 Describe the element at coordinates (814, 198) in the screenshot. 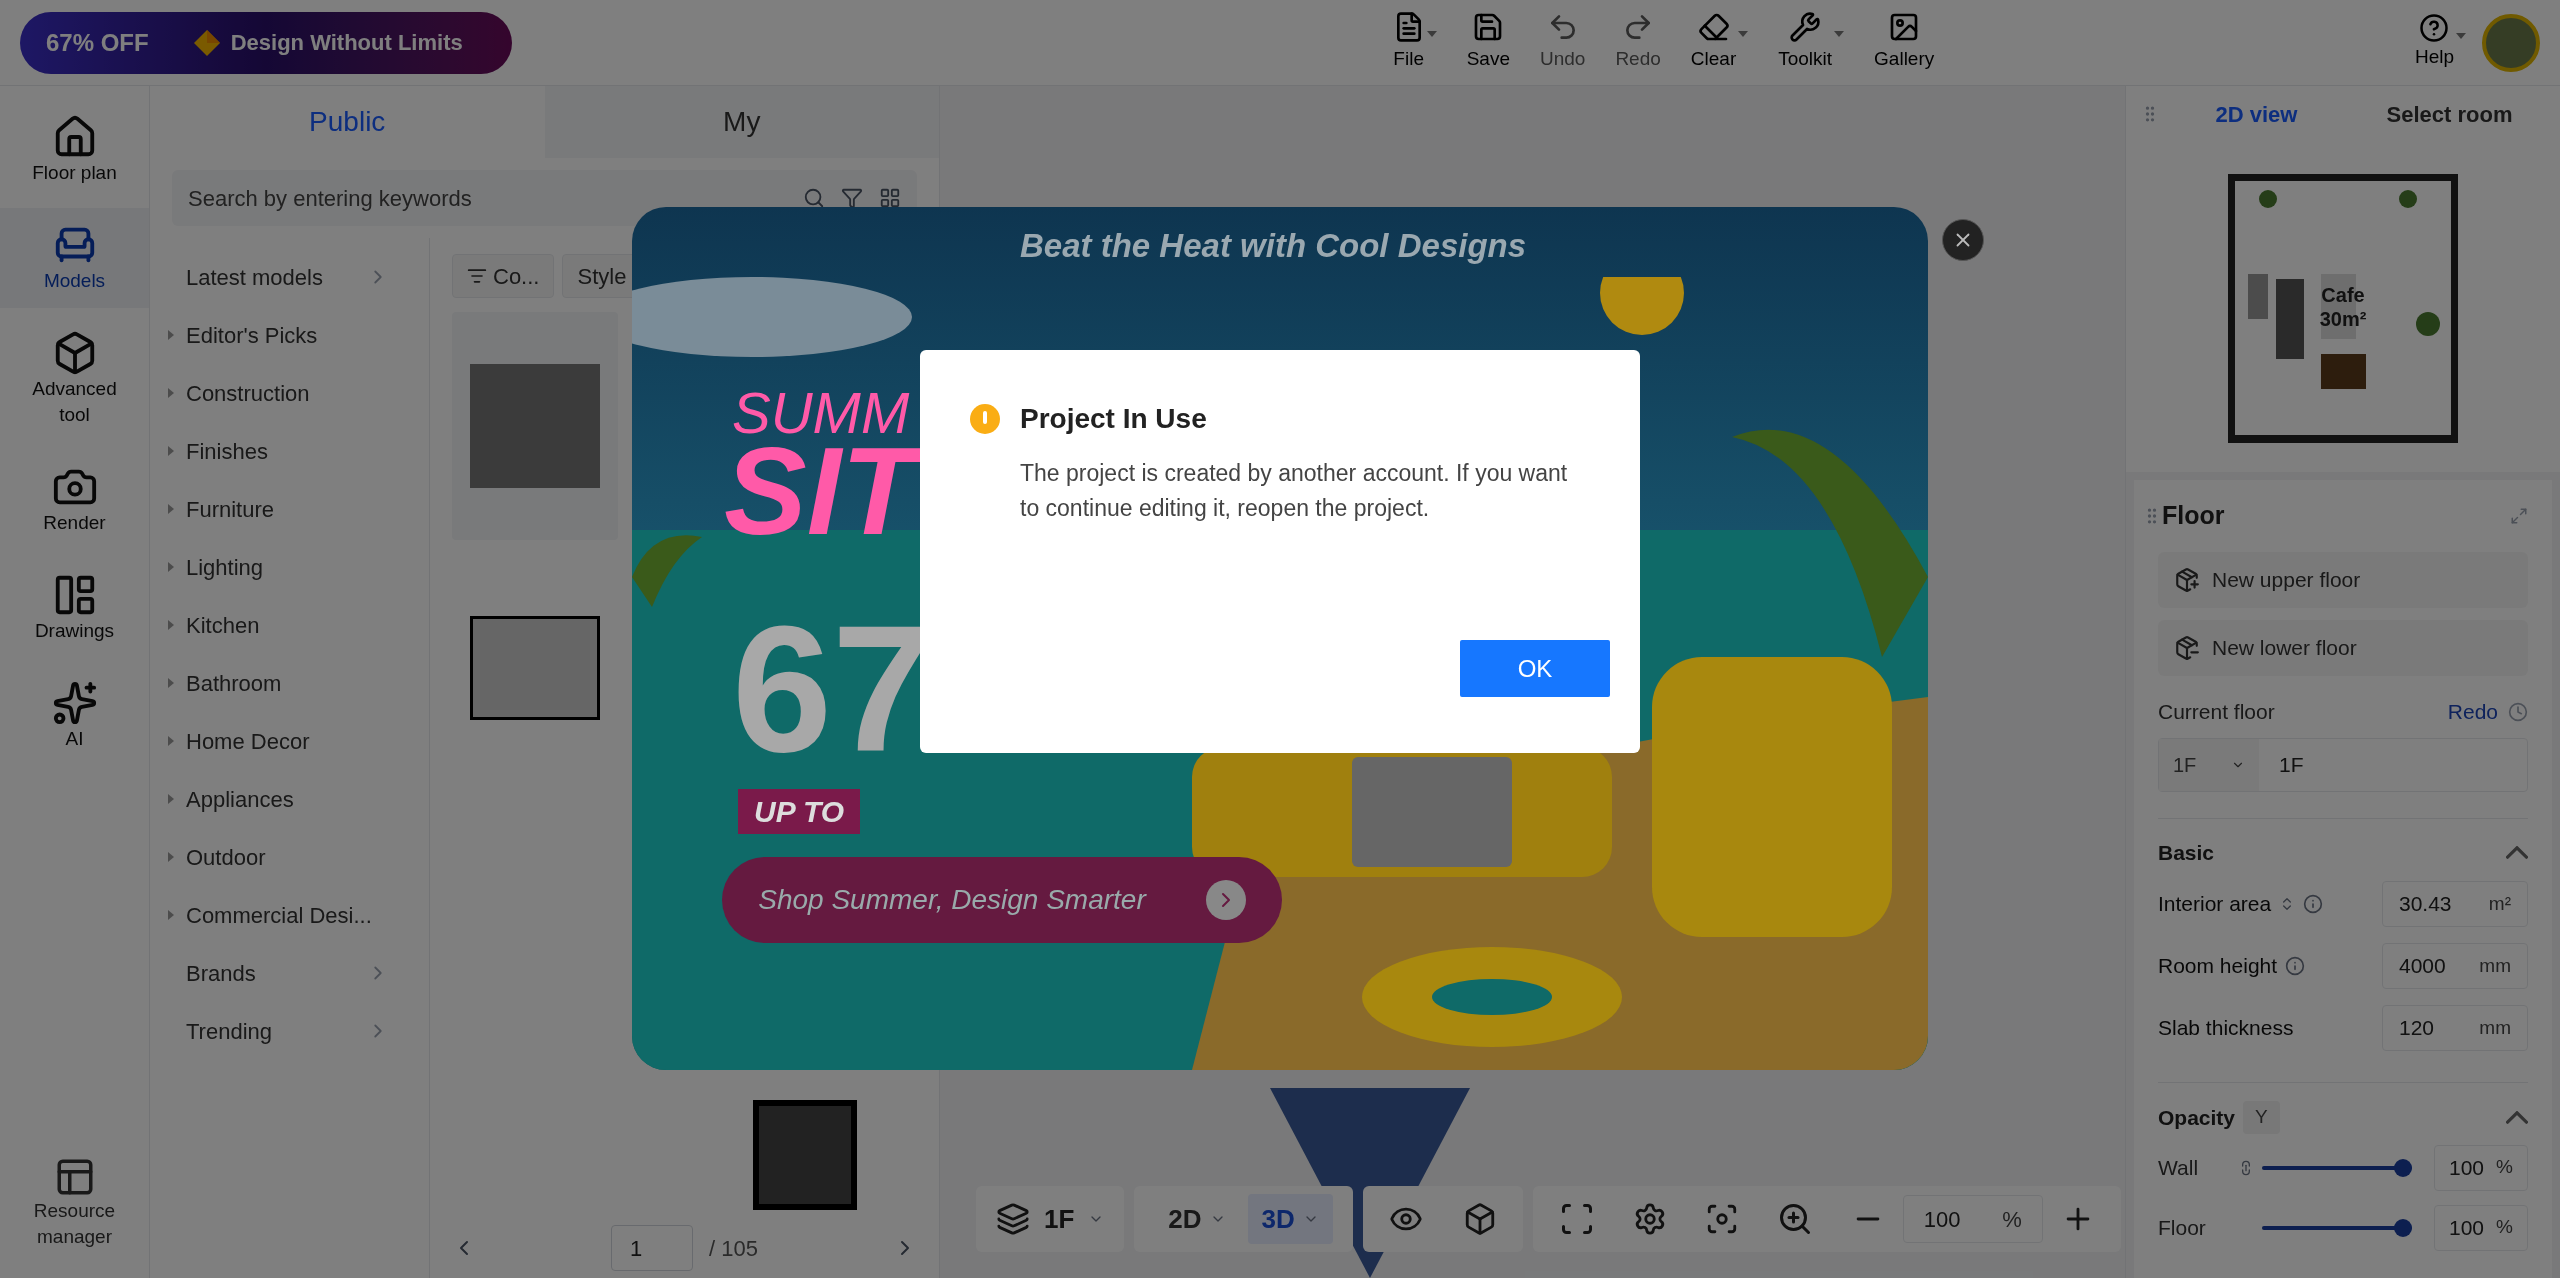

I see `search-icon` at that location.